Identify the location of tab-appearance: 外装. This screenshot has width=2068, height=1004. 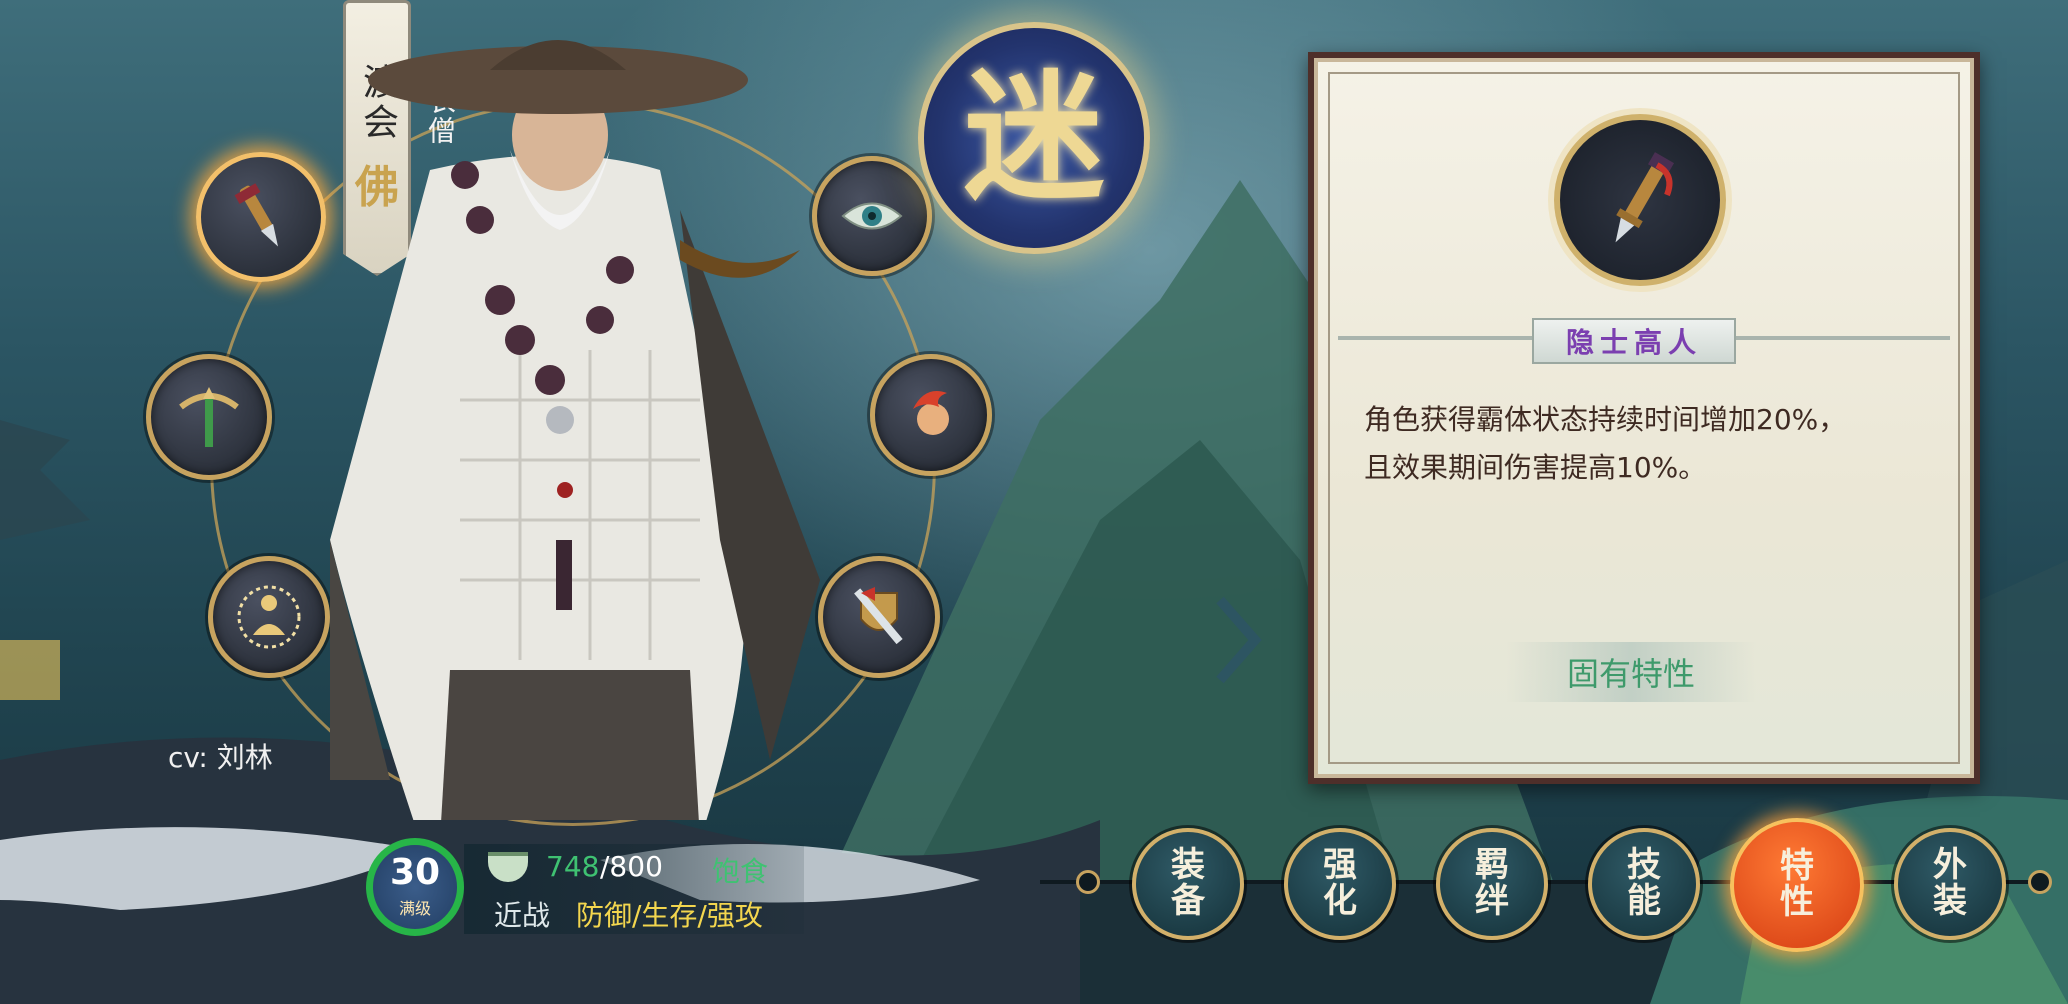
(1950, 884).